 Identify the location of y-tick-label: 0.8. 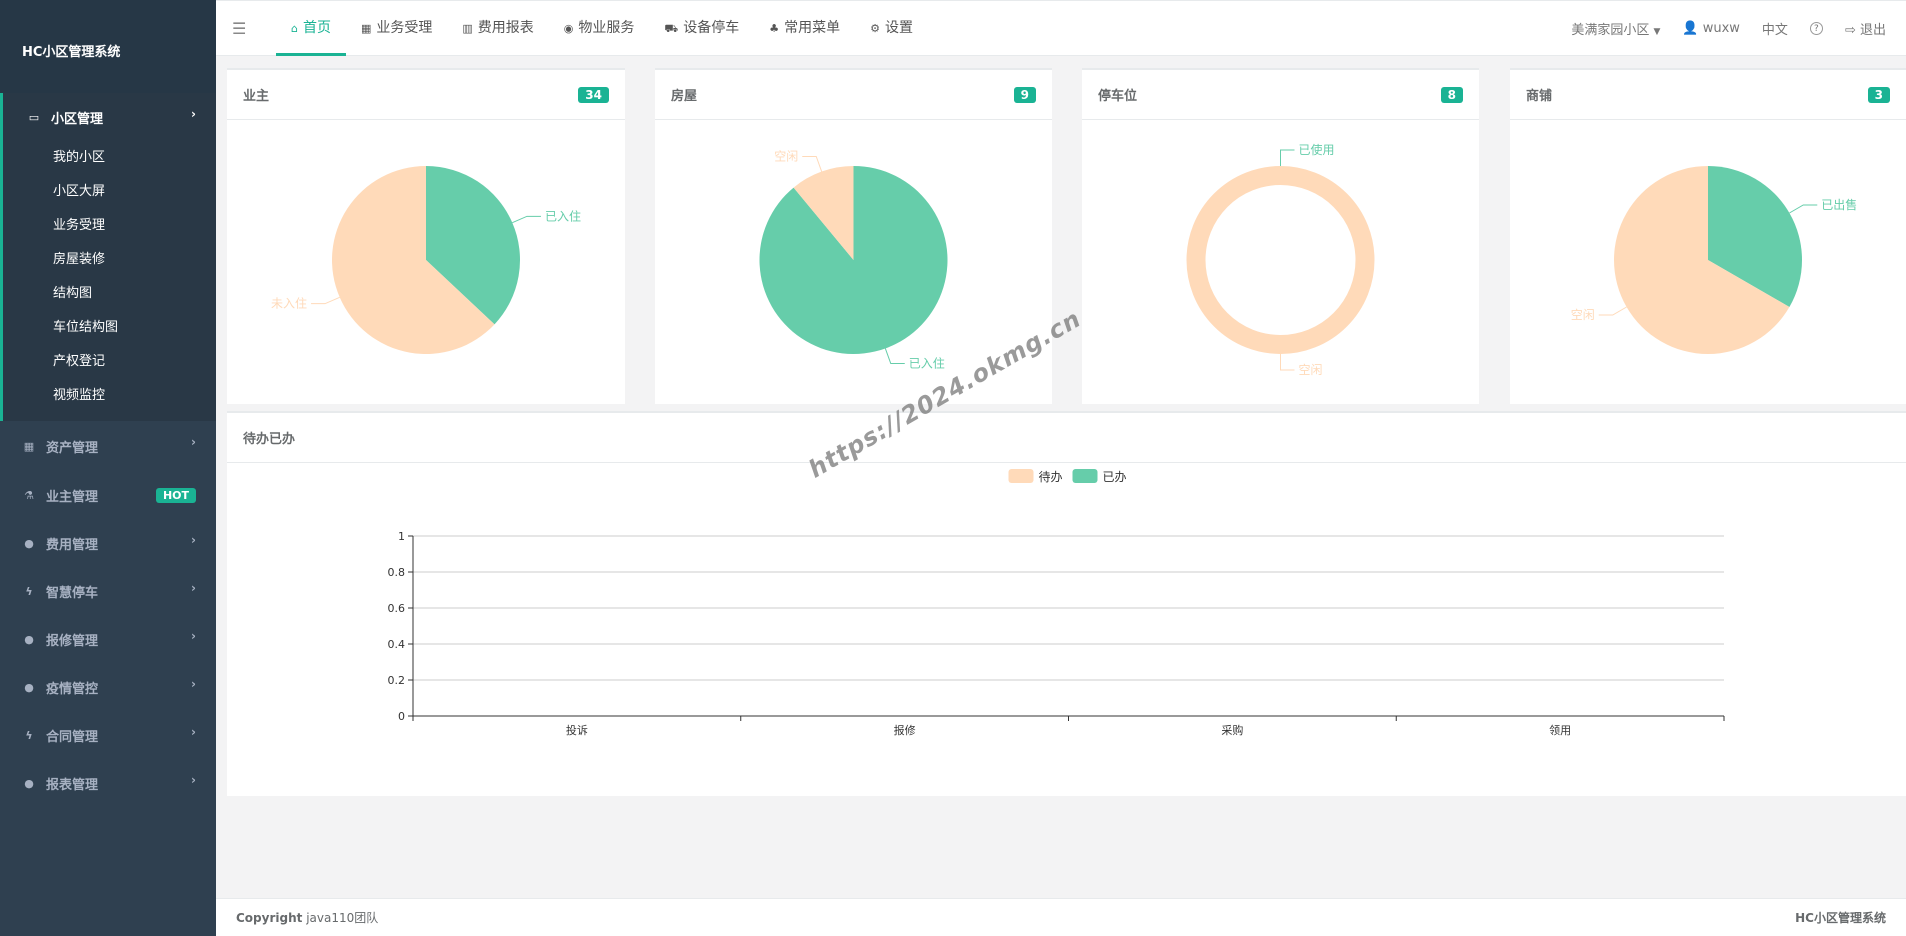
(397, 572).